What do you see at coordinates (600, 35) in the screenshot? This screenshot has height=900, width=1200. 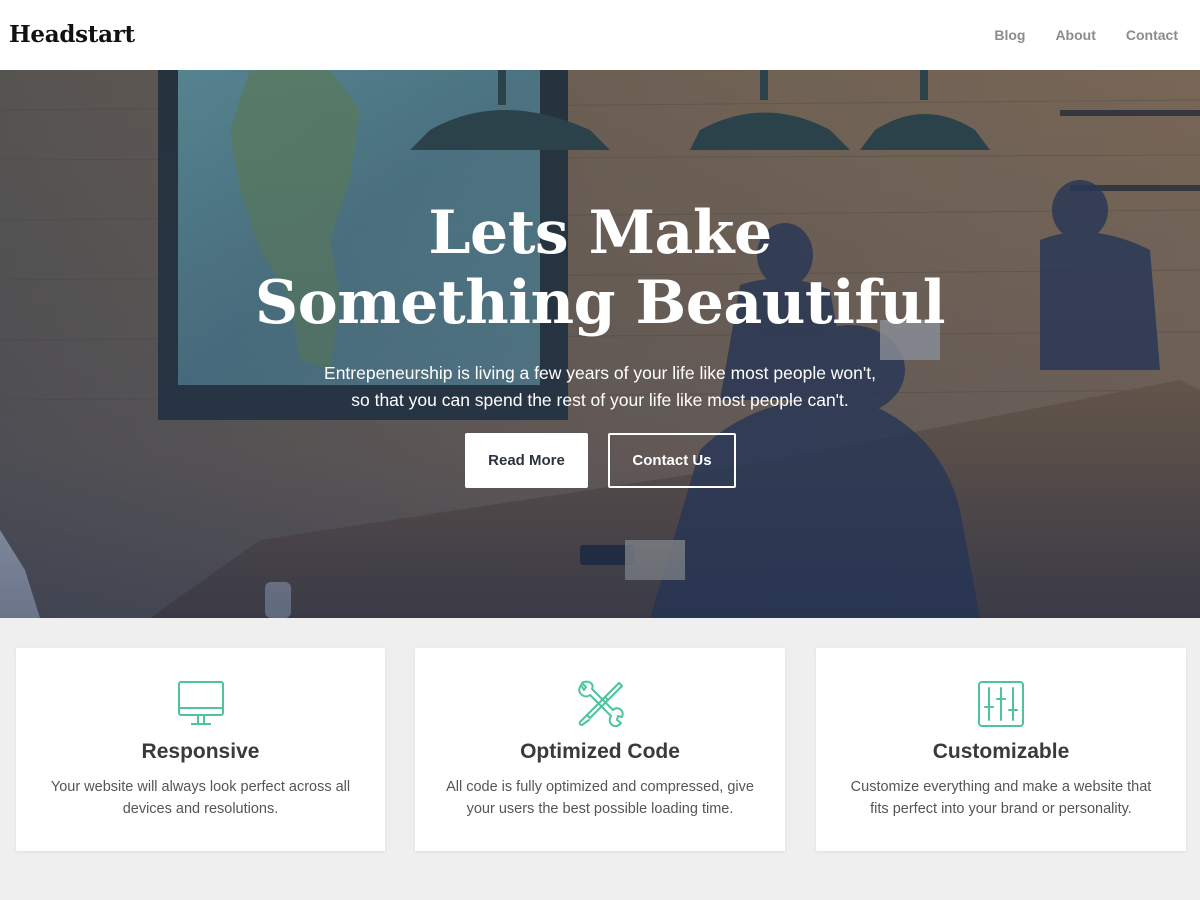 I see `site-header: Headstart Blog About Contact` at bounding box center [600, 35].